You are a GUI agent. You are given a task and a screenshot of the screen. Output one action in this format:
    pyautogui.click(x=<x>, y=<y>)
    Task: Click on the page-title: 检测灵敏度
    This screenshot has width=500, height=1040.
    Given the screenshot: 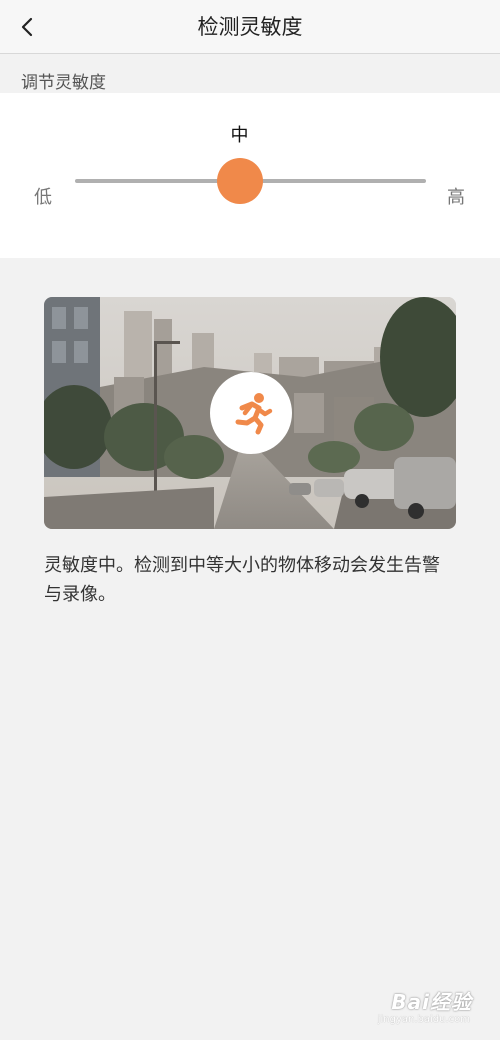 What is the action you would take?
    pyautogui.click(x=250, y=27)
    